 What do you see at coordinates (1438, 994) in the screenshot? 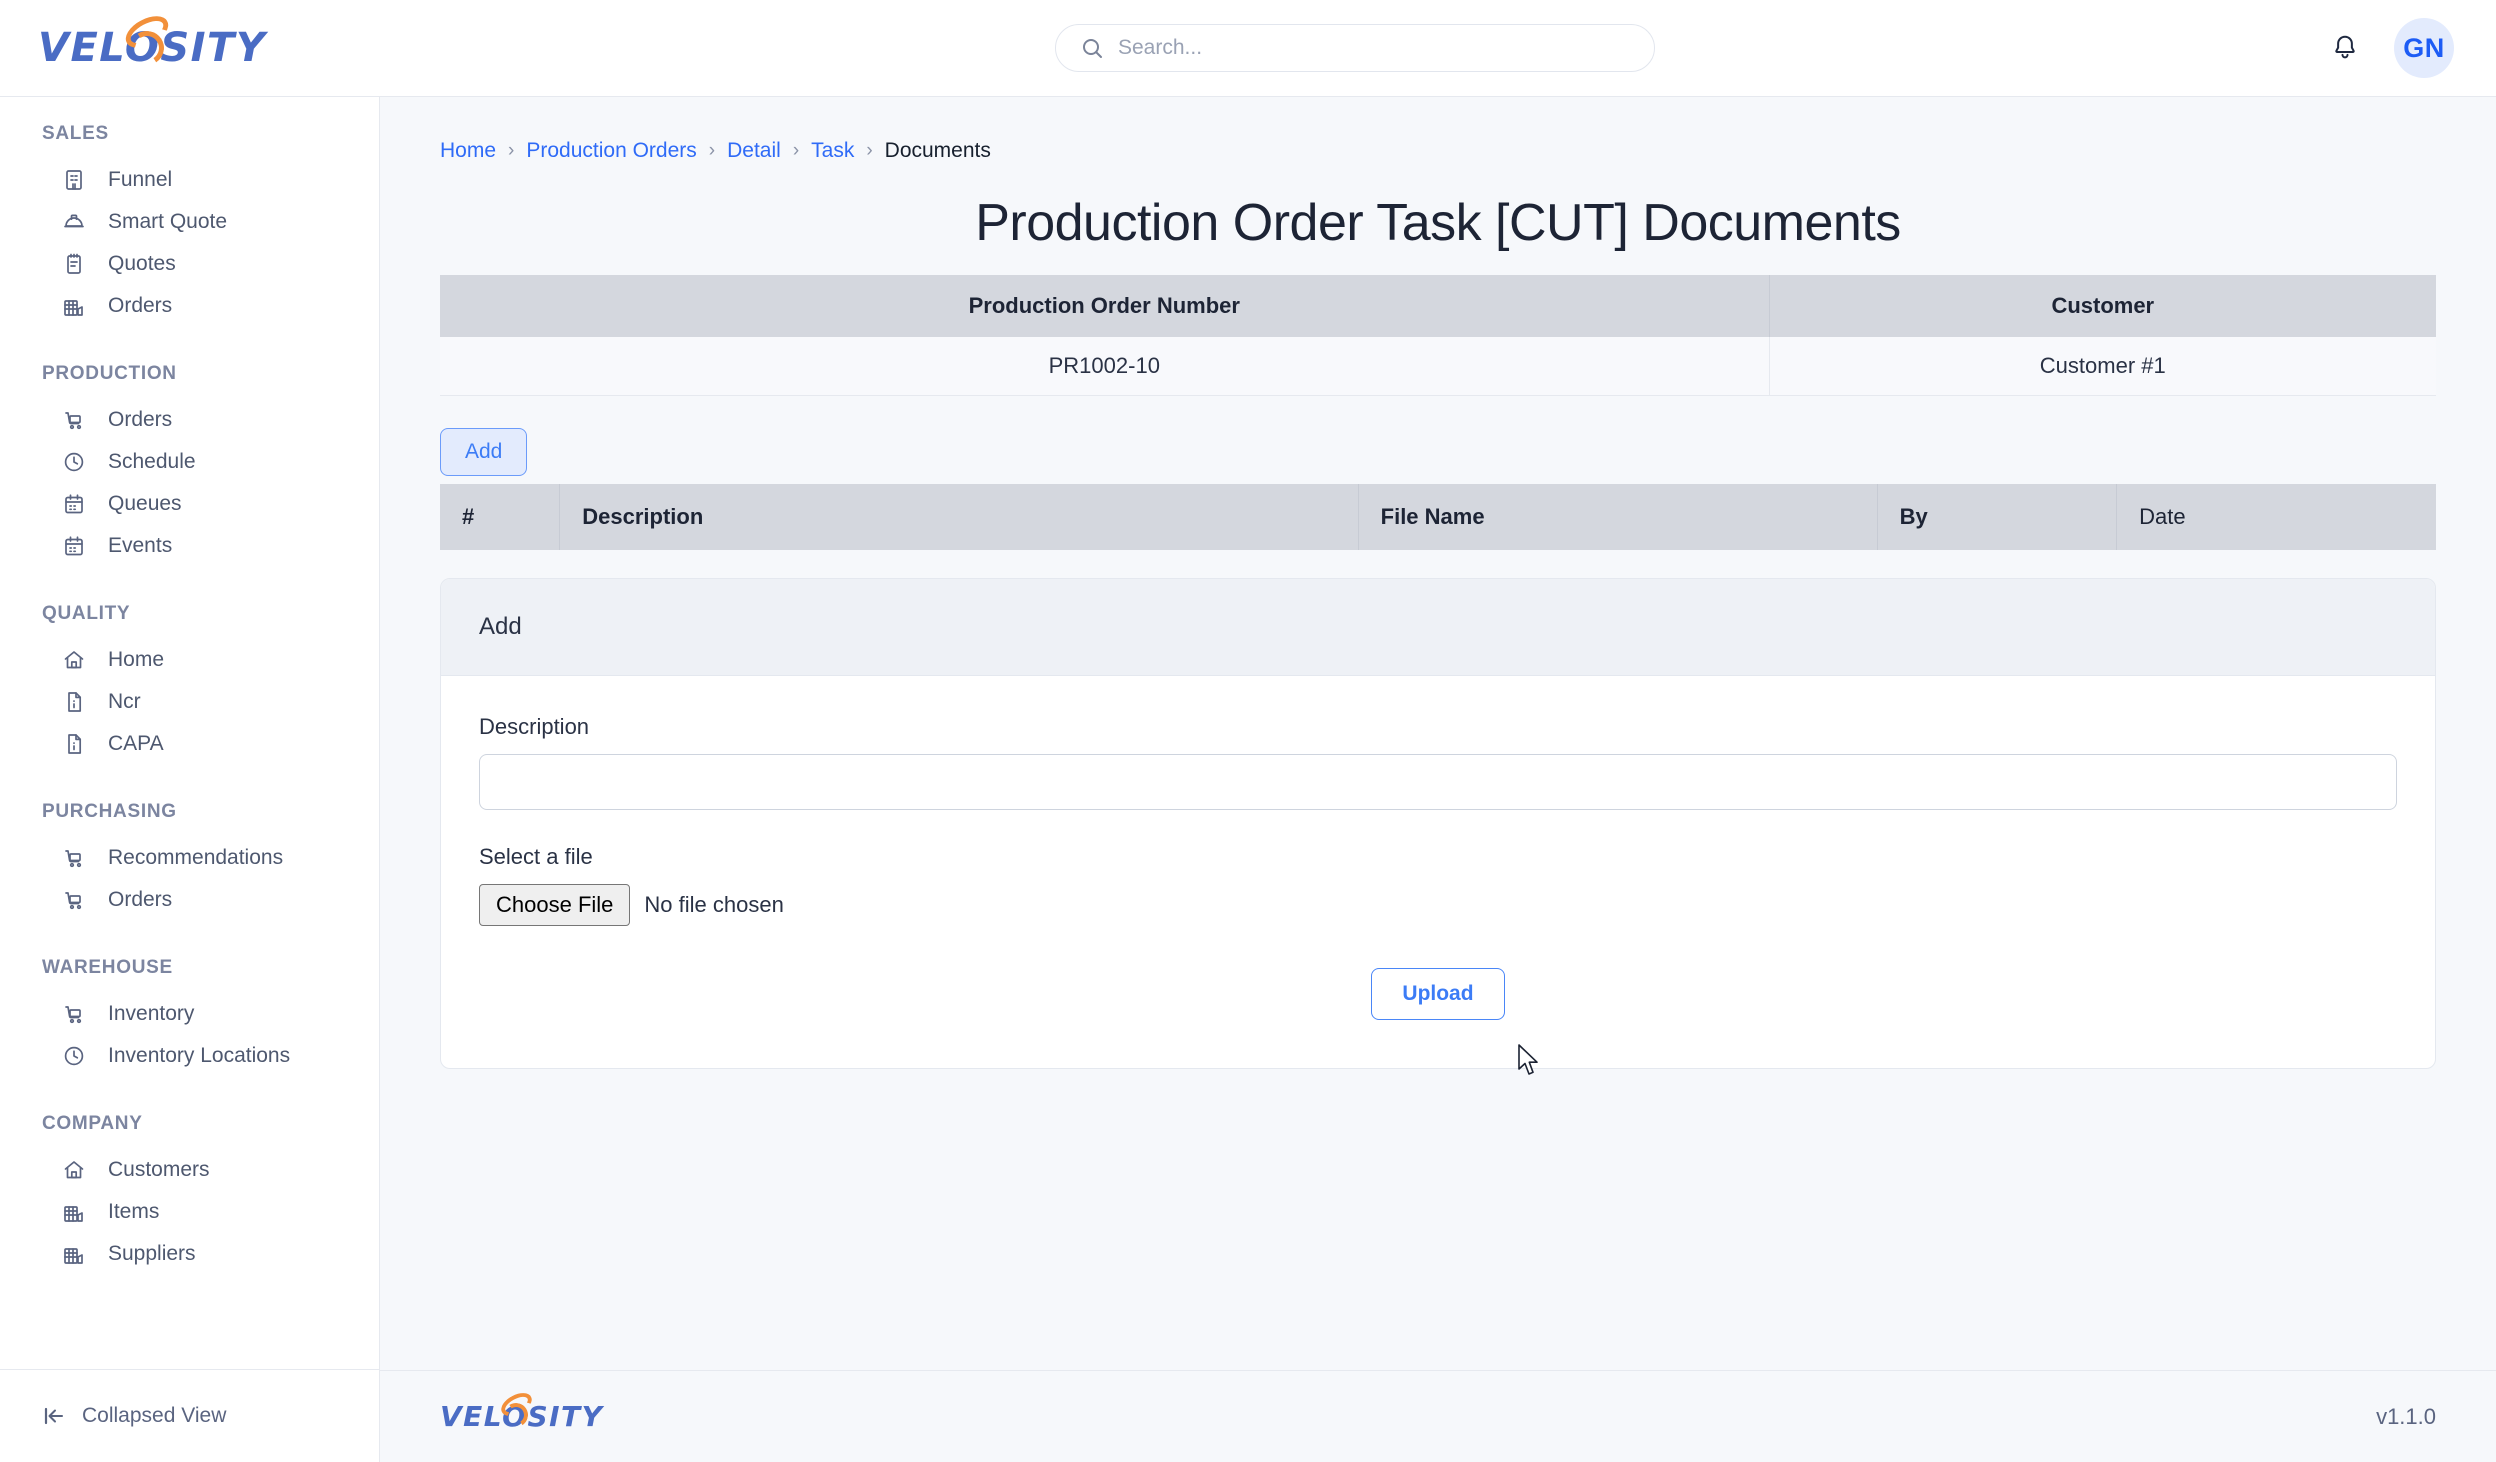
I see `upload-button: Upload` at bounding box center [1438, 994].